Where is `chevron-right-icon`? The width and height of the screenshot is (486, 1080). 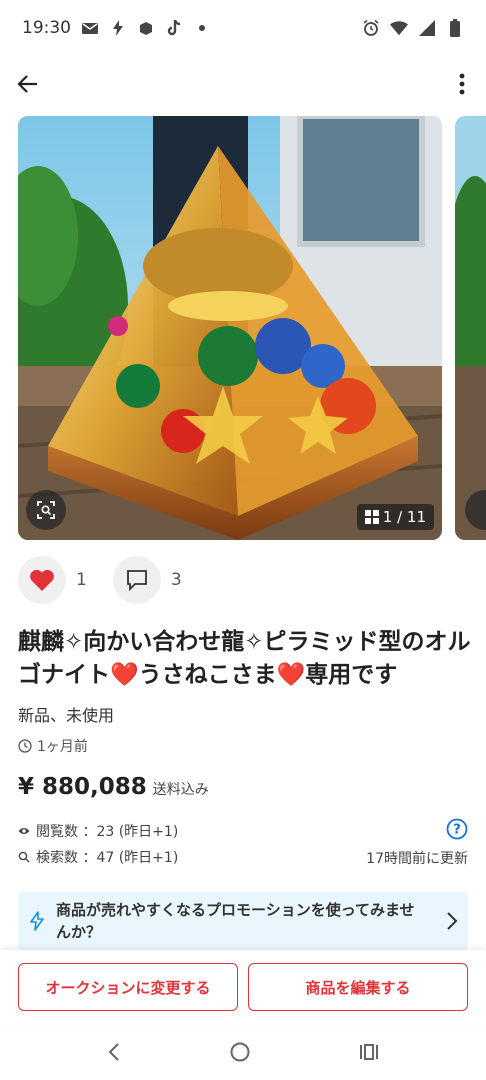
chevron-right-icon is located at coordinates (452, 921).